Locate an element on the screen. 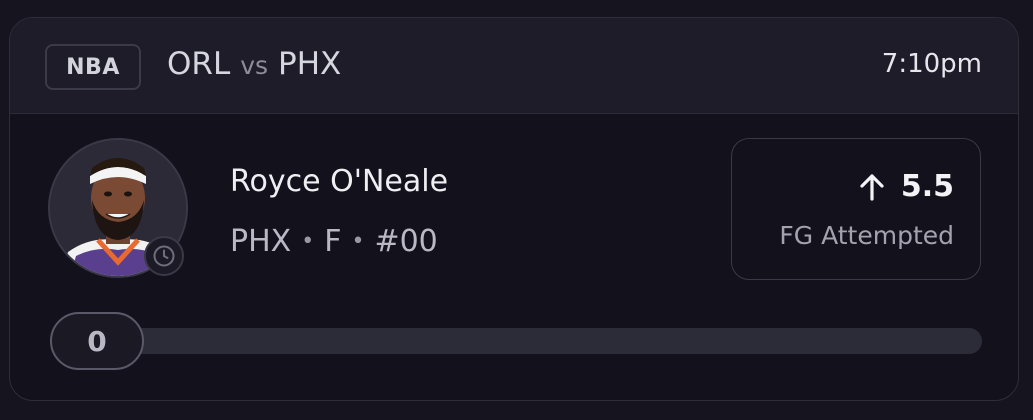 The height and width of the screenshot is (420, 1033). prop-line: 5.5 is located at coordinates (905, 186).